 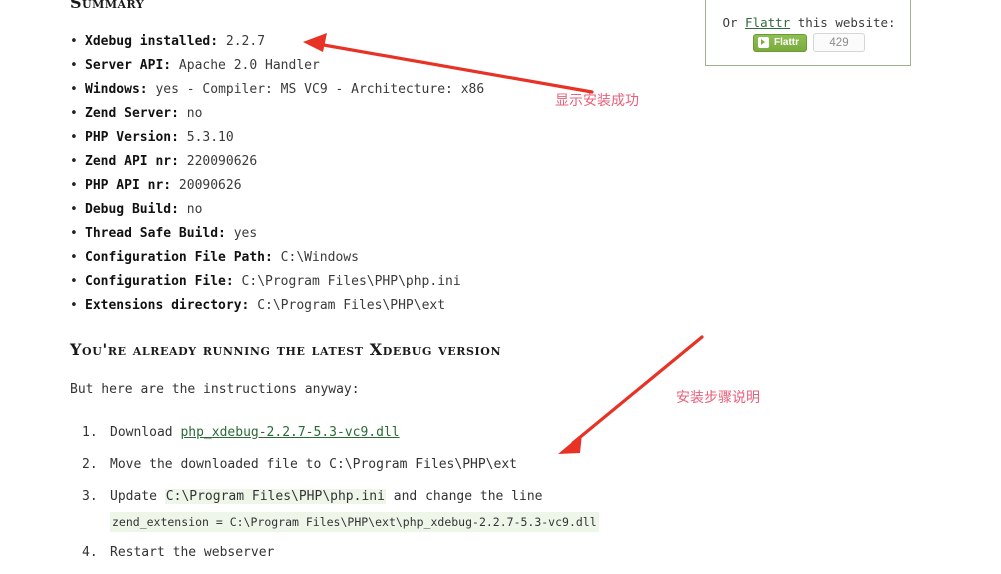 What do you see at coordinates (351, 281) in the screenshot?
I see `summary-value: C:\Program Files\PHP\php.ini` at bounding box center [351, 281].